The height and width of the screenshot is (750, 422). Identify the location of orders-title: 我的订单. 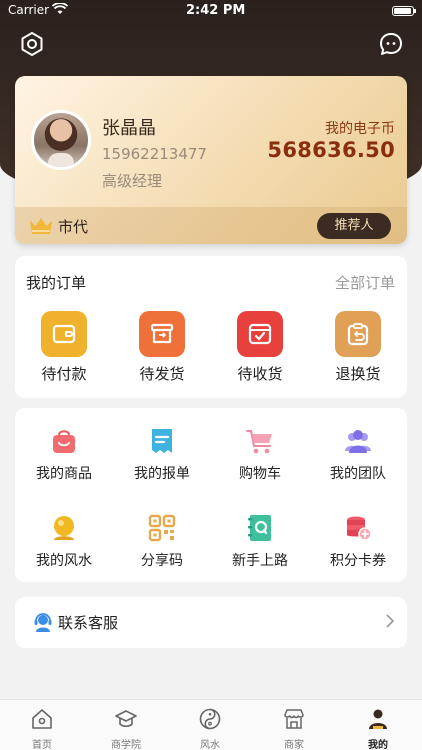
(56, 283).